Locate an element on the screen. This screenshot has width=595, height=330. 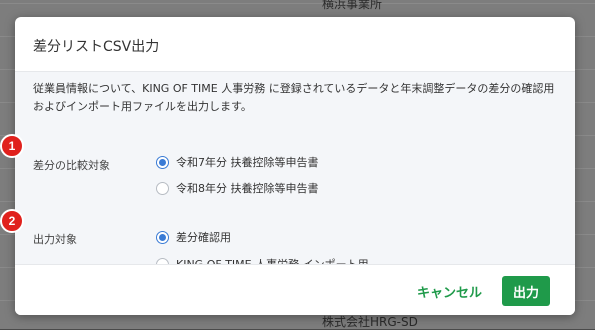
radio-button is located at coordinates (162, 188).